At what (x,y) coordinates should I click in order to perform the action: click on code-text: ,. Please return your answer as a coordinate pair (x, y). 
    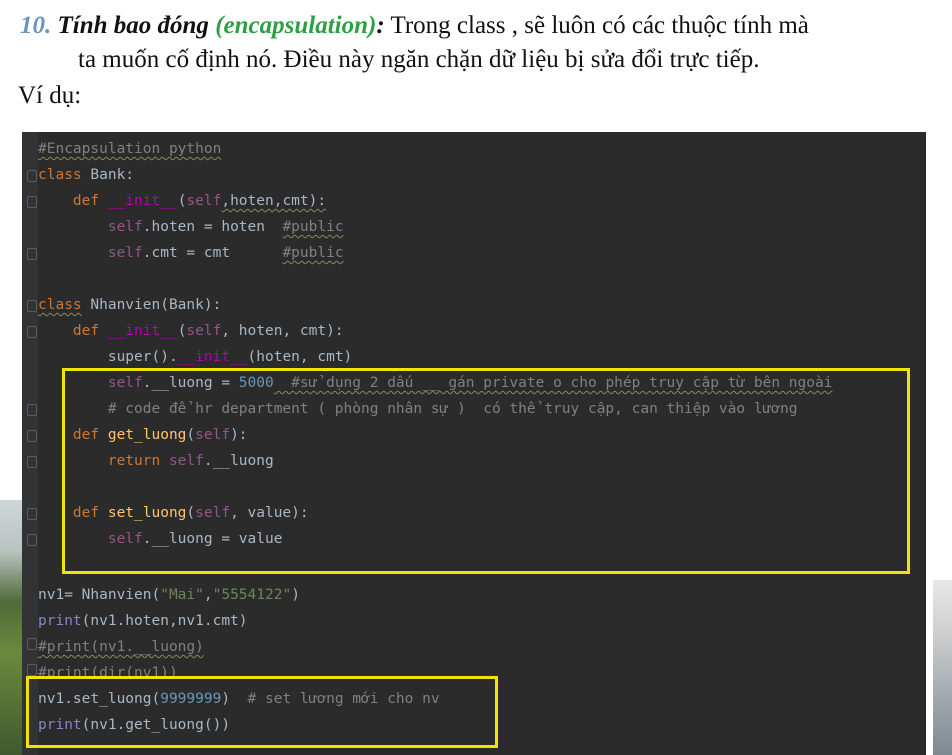
    Looking at the image, I should click on (208, 595).